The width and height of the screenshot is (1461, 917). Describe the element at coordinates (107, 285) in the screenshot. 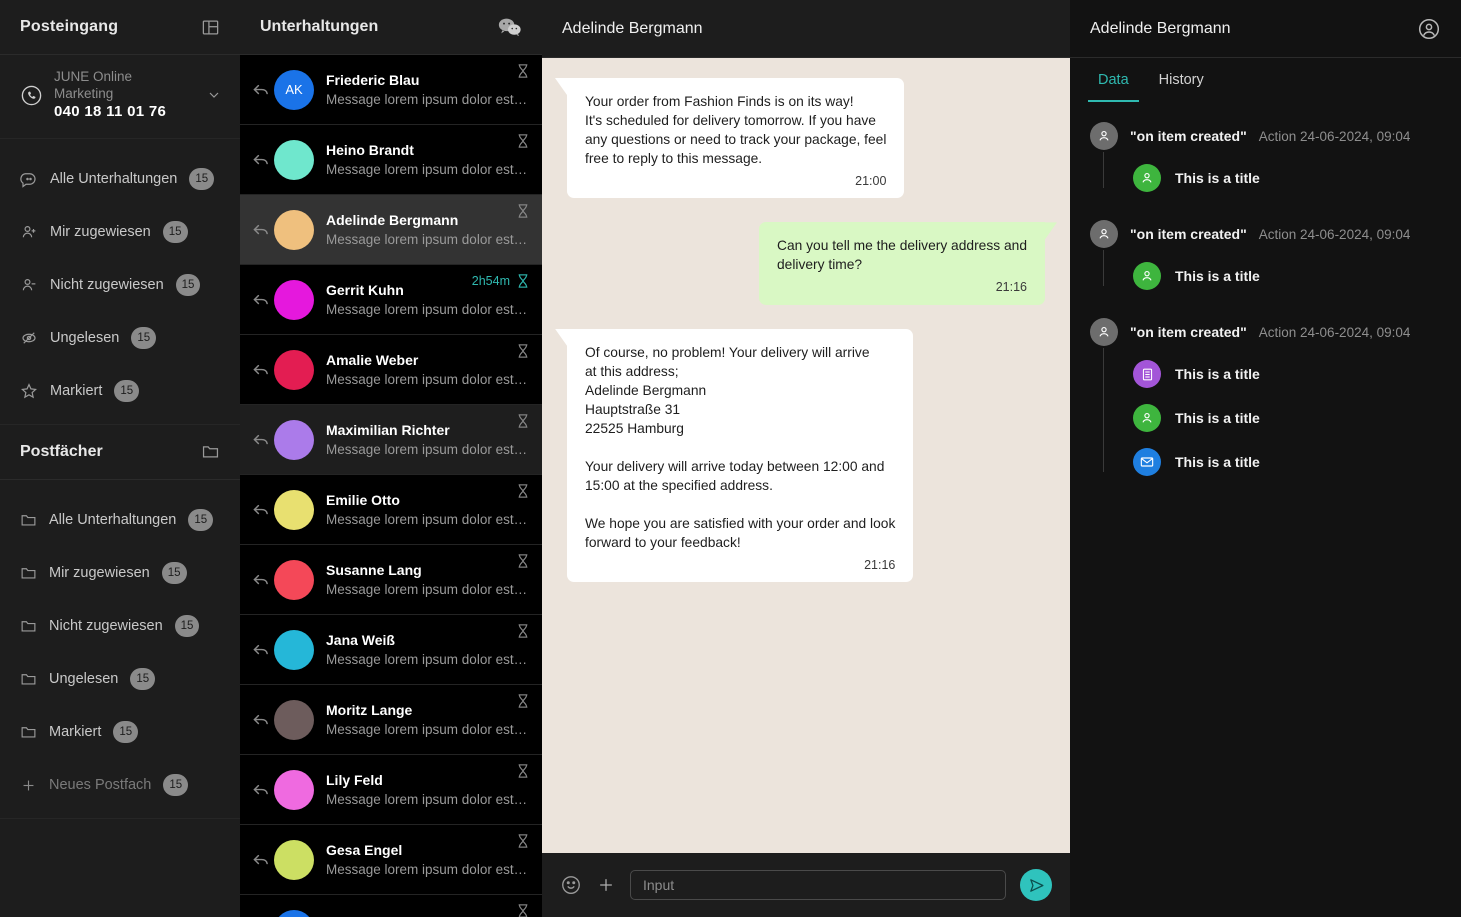

I see `sidebar-item-label: Nicht zugewiesen` at that location.